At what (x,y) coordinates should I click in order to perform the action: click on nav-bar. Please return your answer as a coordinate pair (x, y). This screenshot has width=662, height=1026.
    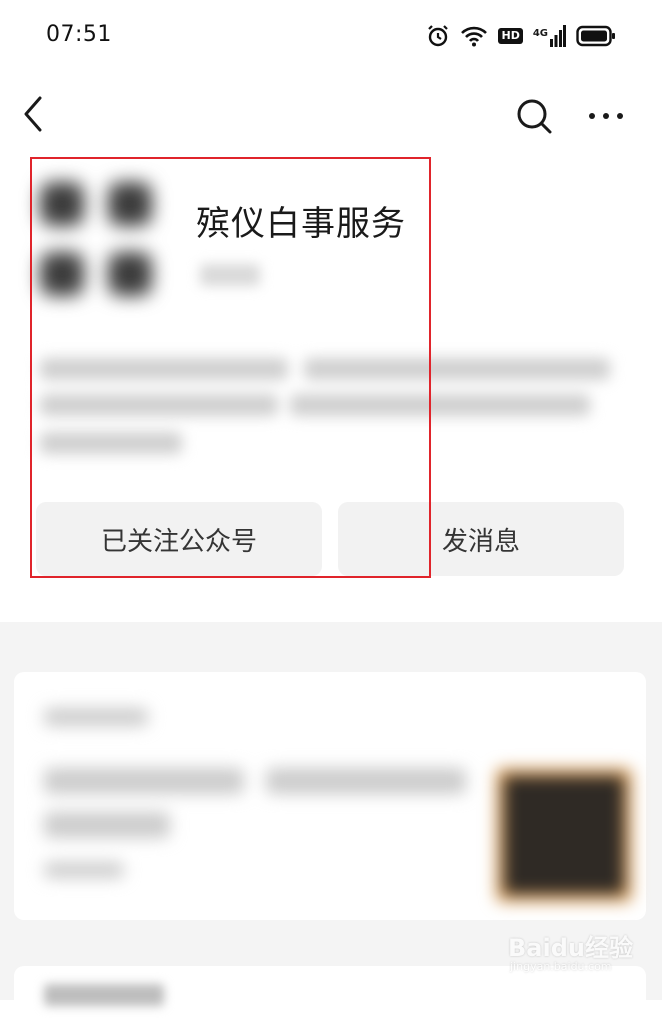
    Looking at the image, I should click on (331, 115).